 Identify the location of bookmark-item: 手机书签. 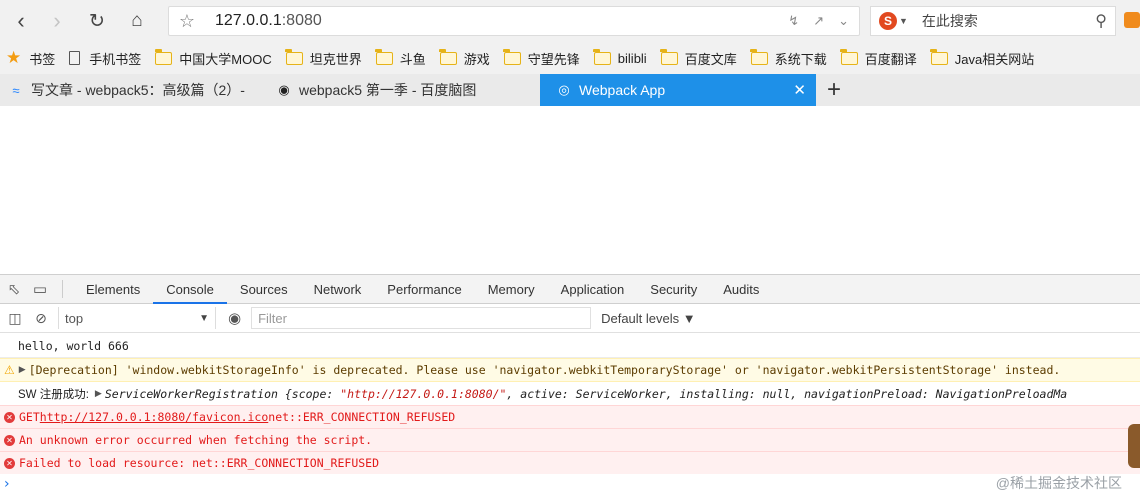
(105, 58).